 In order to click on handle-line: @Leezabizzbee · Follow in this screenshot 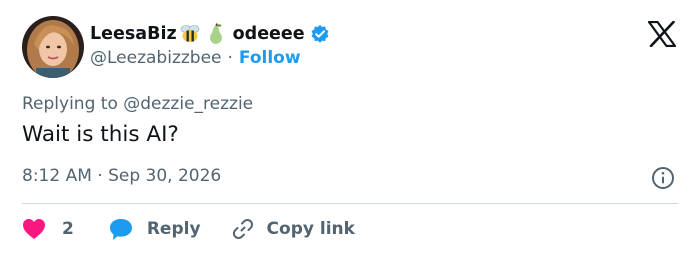, I will do `click(195, 58)`.